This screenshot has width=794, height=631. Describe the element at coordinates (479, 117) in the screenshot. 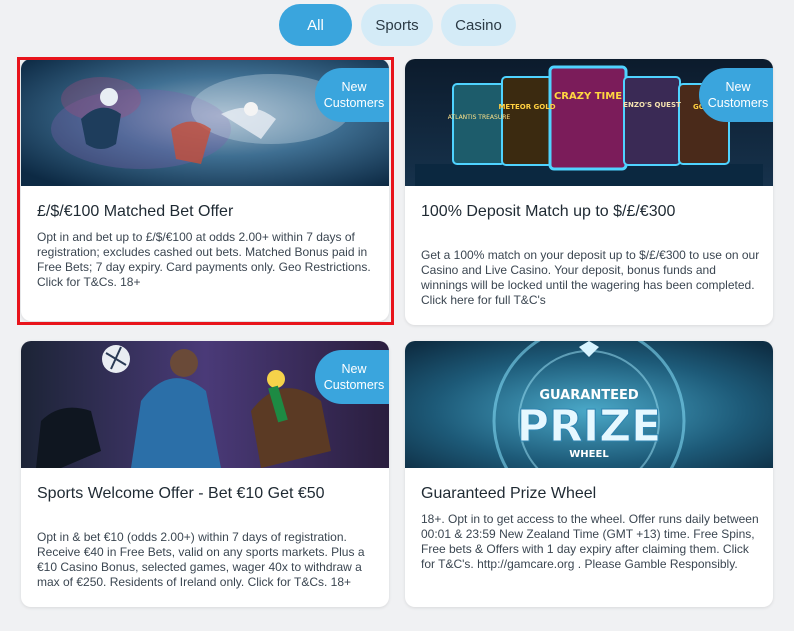

I see `banner-game-atlantis: ATLANTIS TREASURE` at that location.